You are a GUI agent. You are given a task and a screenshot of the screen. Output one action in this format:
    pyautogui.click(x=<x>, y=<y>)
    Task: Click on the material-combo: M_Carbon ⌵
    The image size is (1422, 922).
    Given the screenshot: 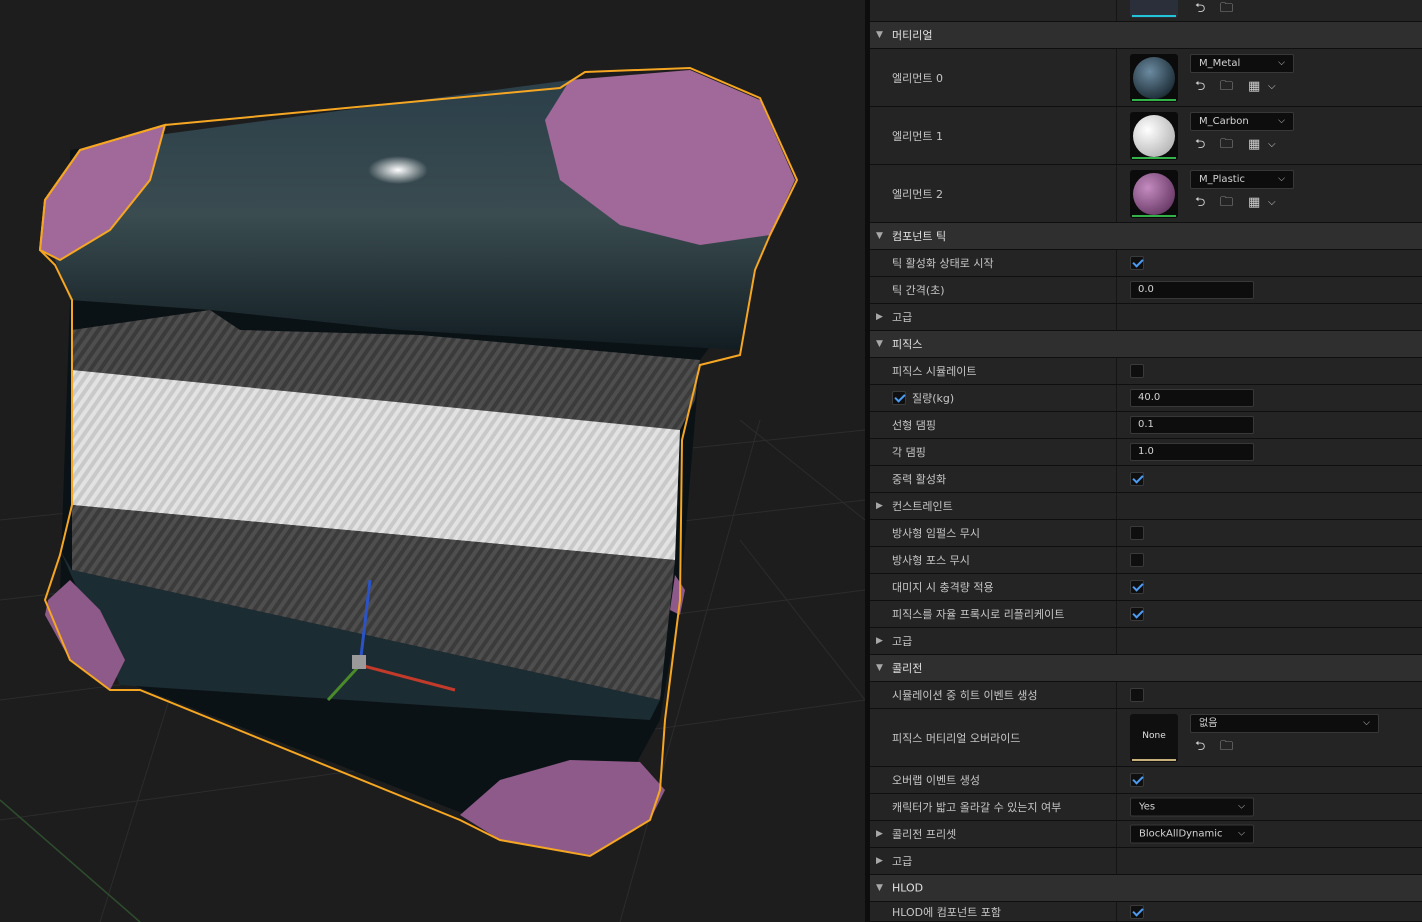 What is the action you would take?
    pyautogui.click(x=1242, y=121)
    